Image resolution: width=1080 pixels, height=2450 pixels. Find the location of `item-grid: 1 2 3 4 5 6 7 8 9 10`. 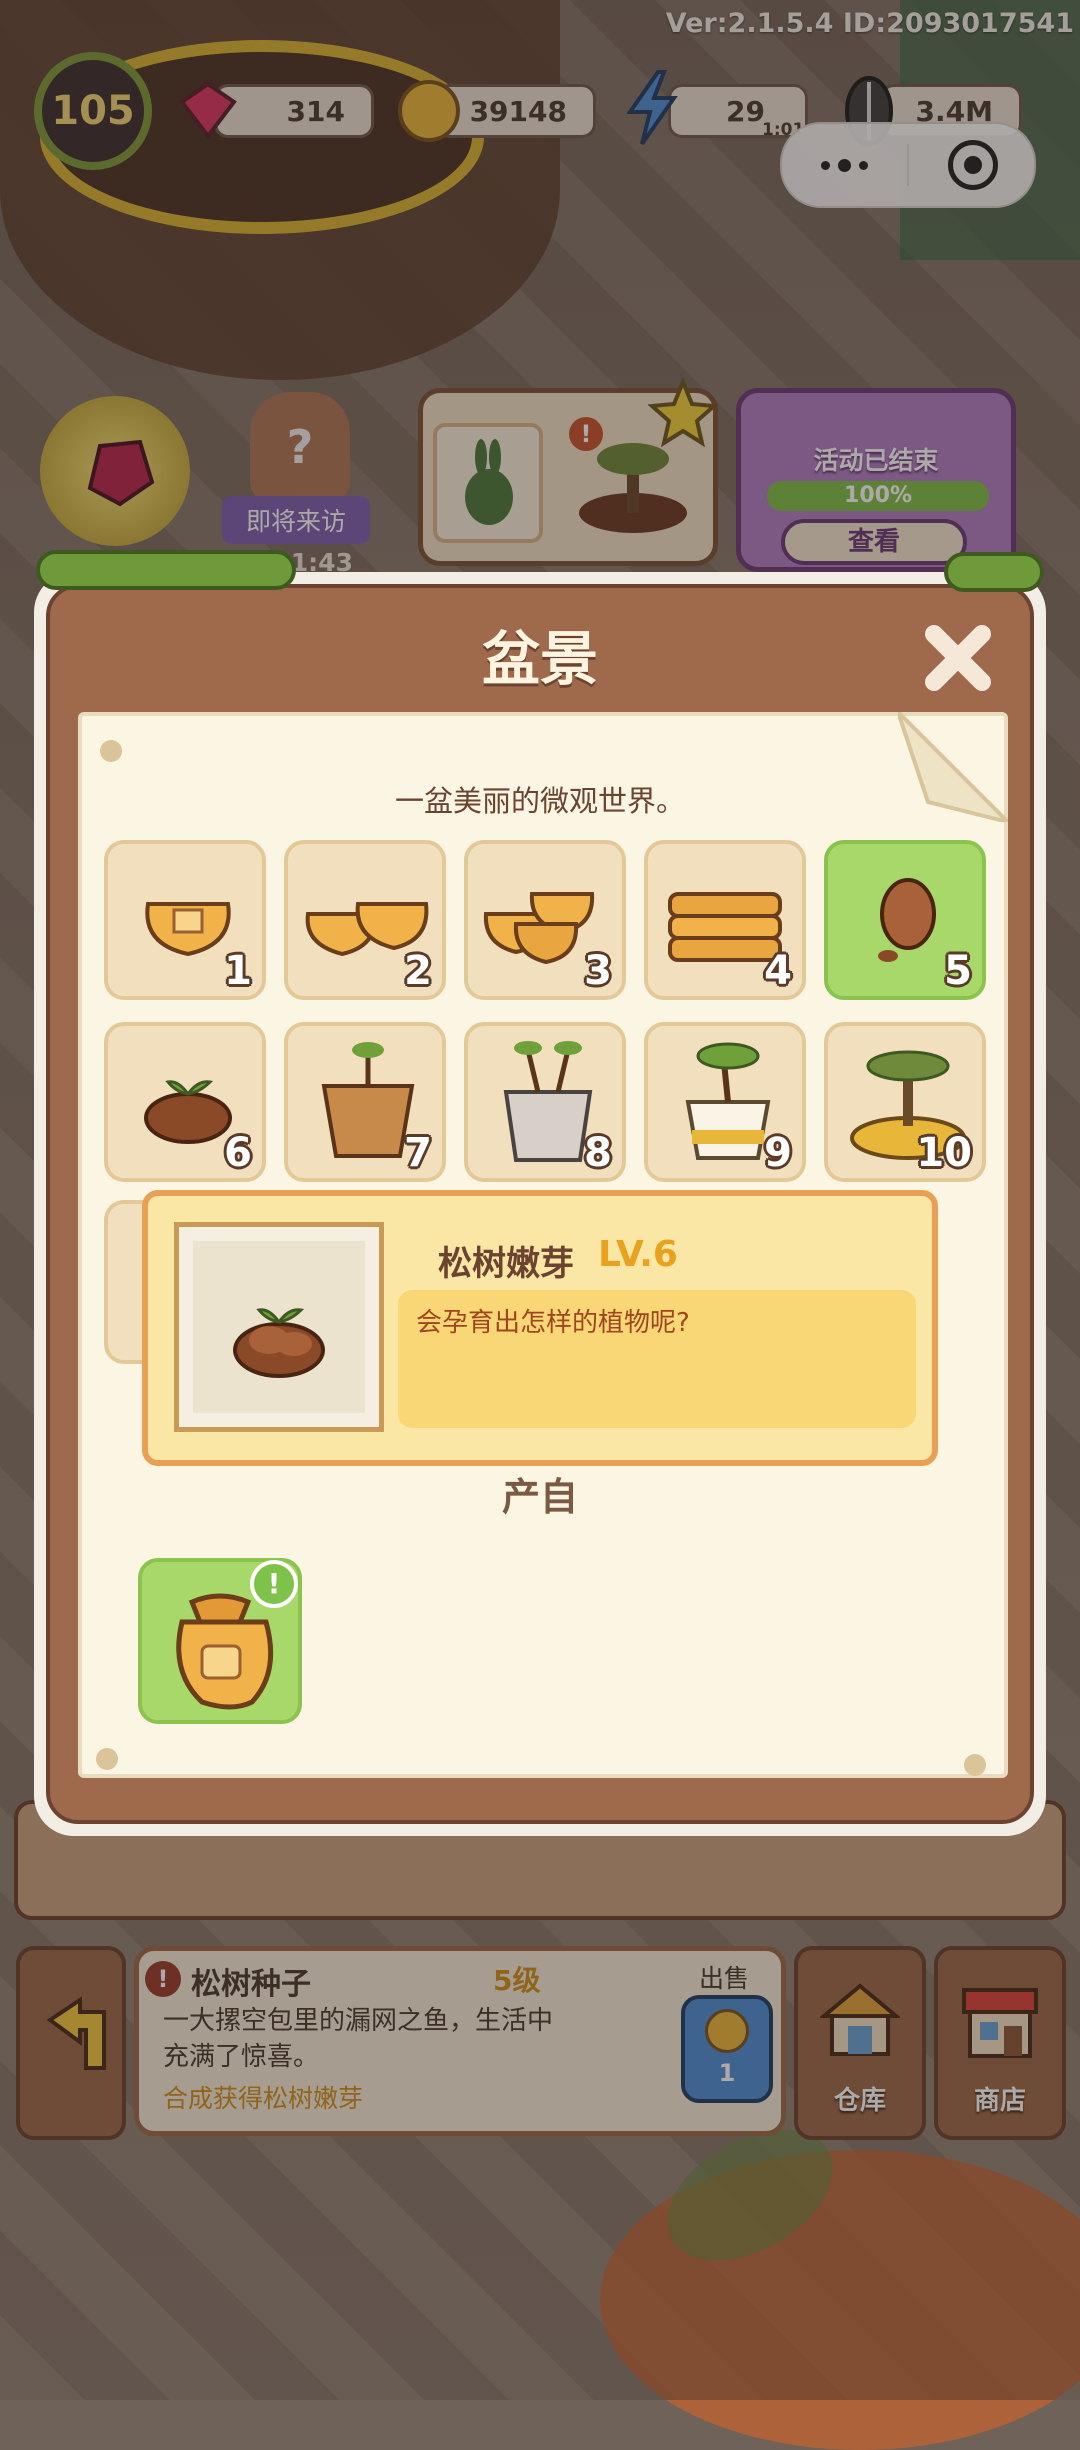

item-grid: 1 2 3 4 5 6 7 8 9 10 is located at coordinates (548, 1023).